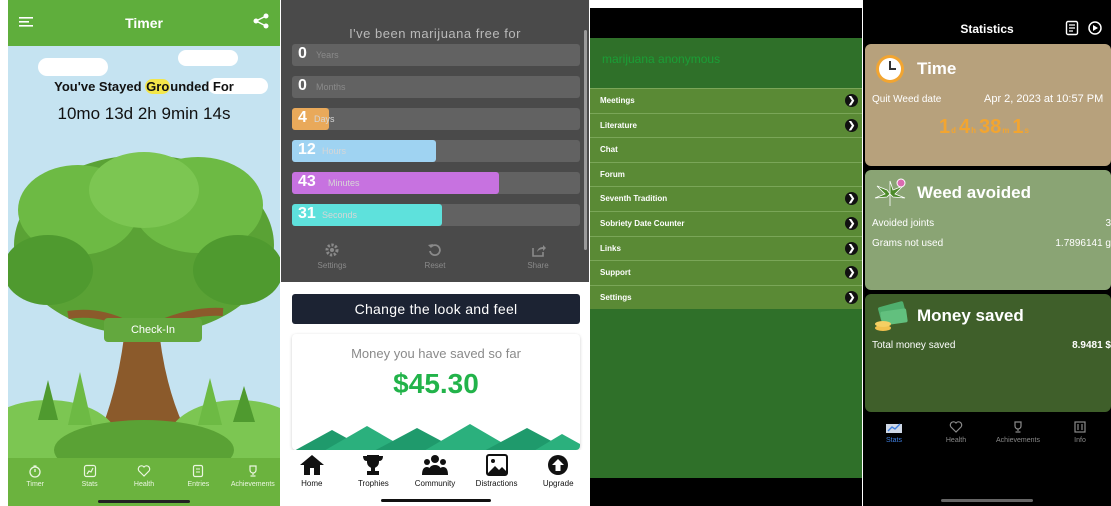 Image resolution: width=1111 pixels, height=506 pixels. I want to click on seconds-digit: 1, so click(1018, 127).